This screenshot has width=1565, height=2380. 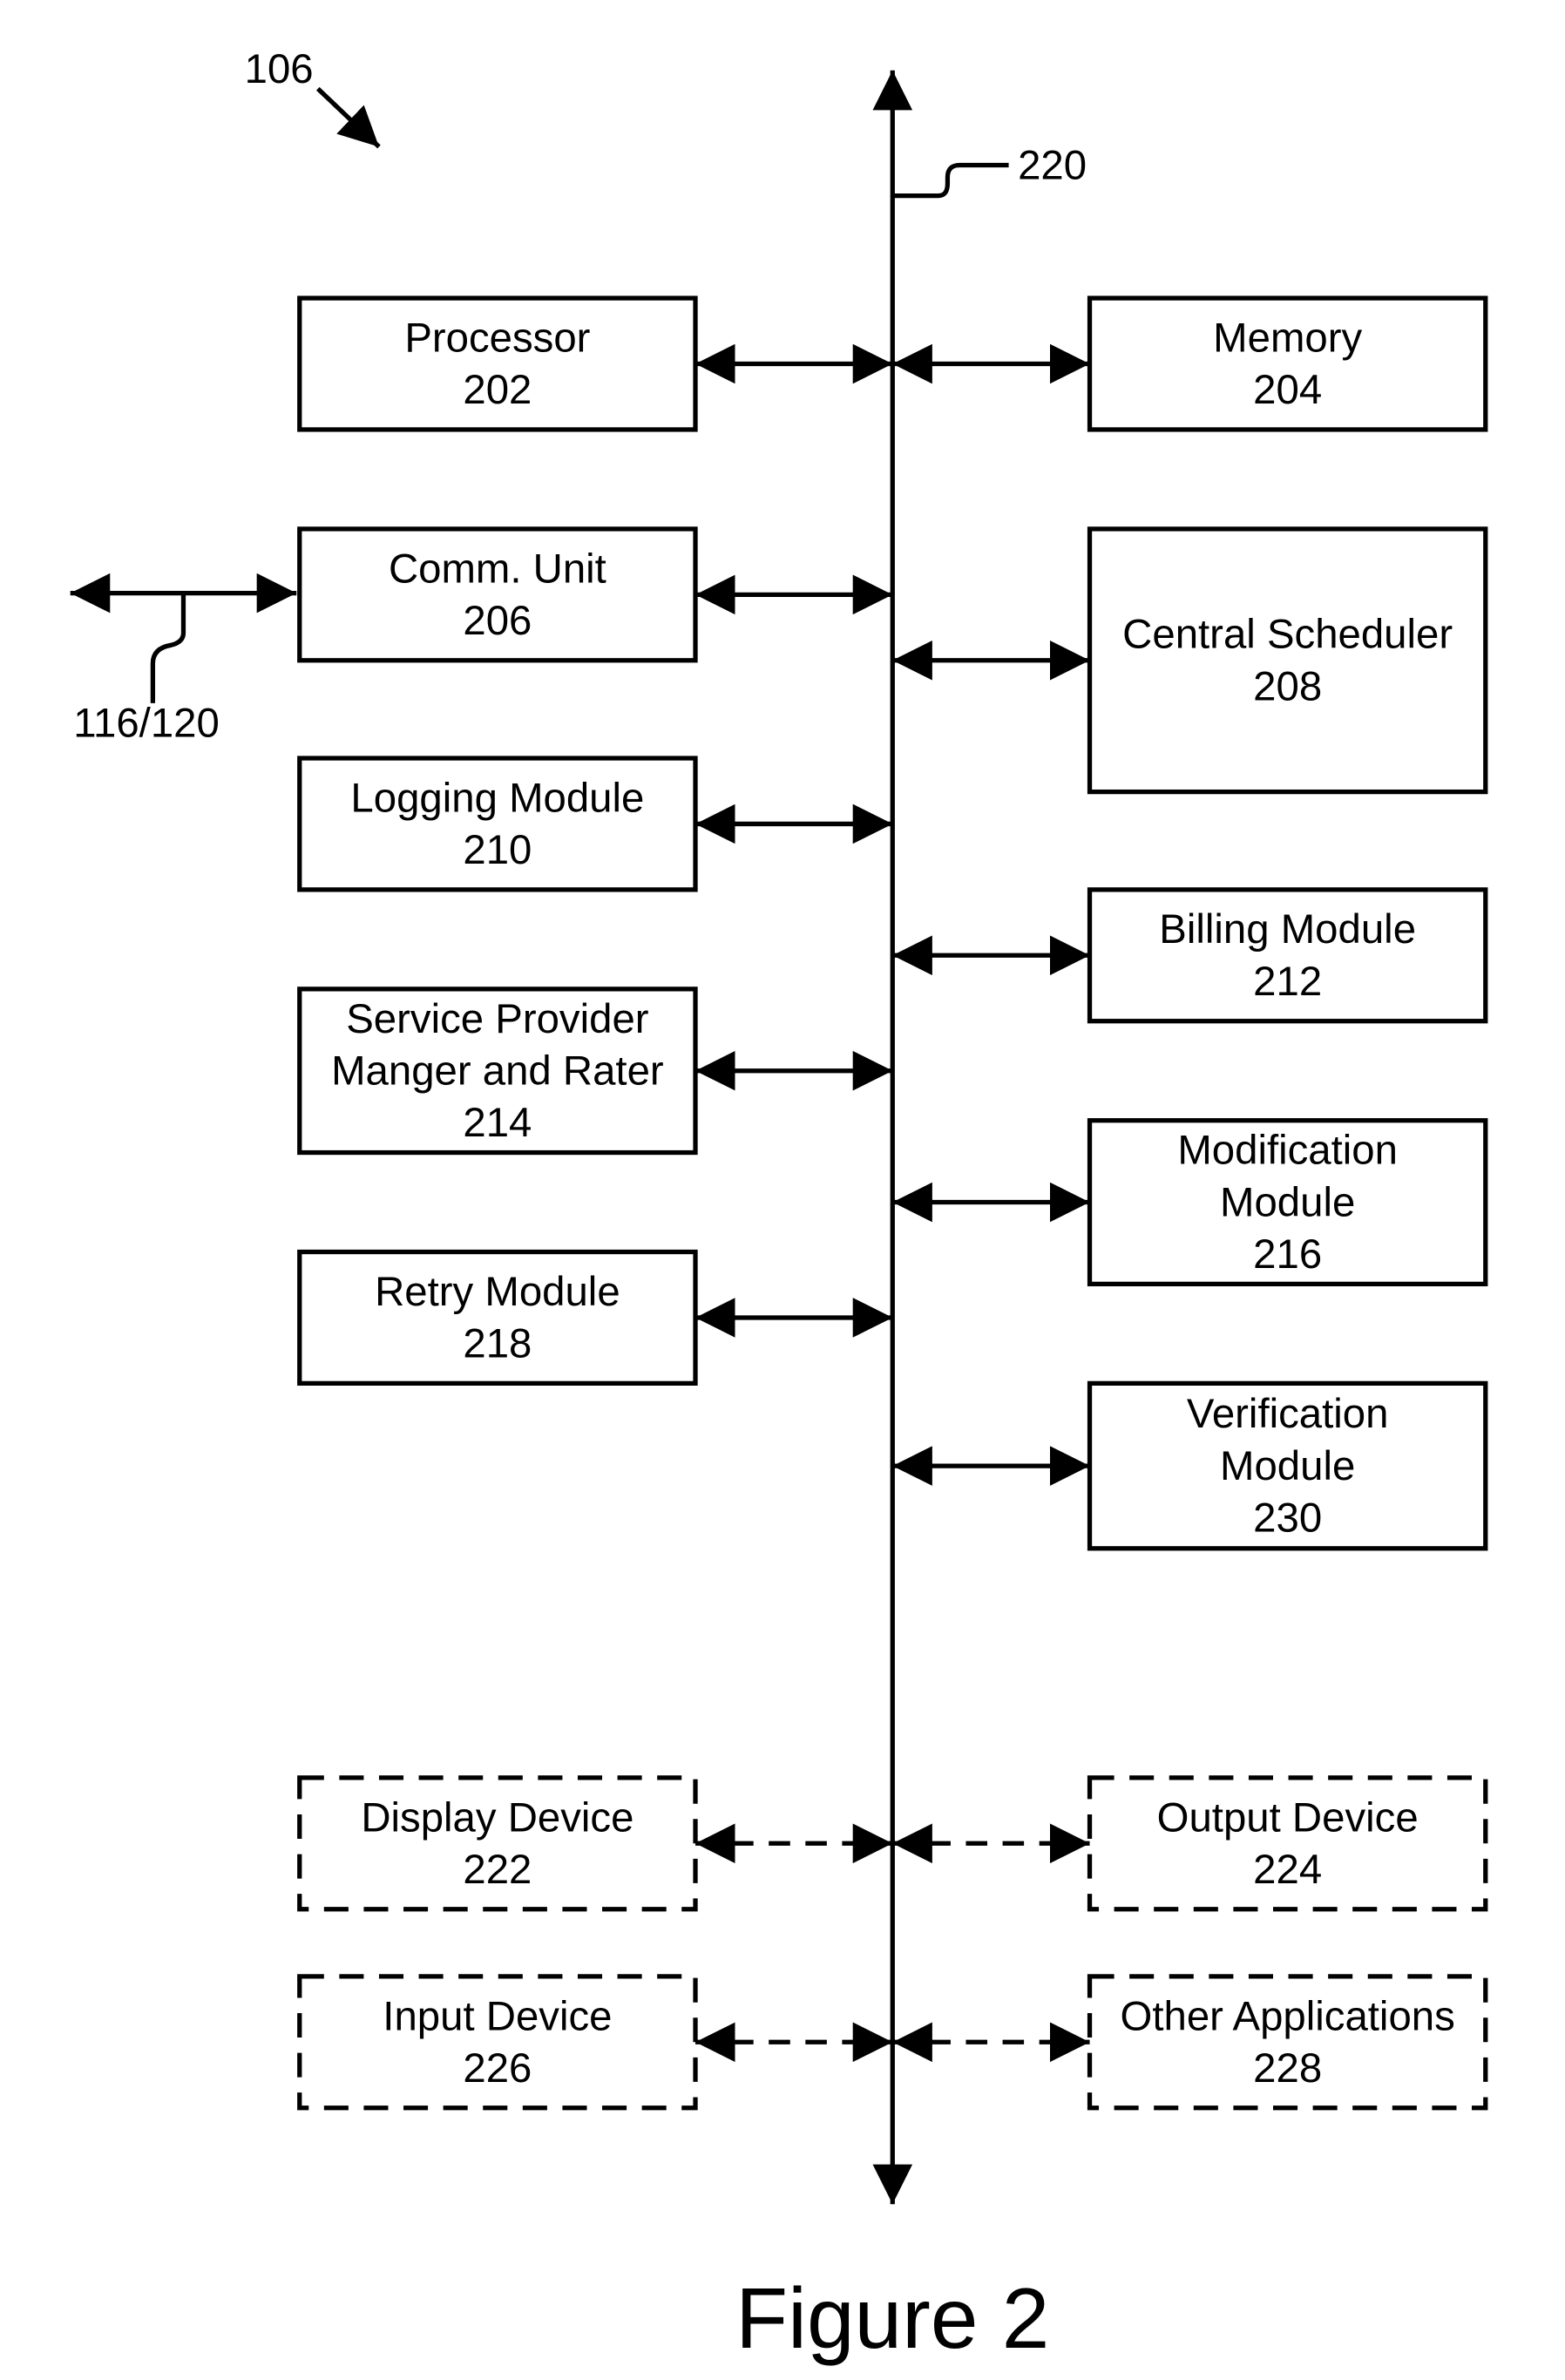 What do you see at coordinates (1190, 955) in the screenshot?
I see `component-billing-module: Billing Module 212` at bounding box center [1190, 955].